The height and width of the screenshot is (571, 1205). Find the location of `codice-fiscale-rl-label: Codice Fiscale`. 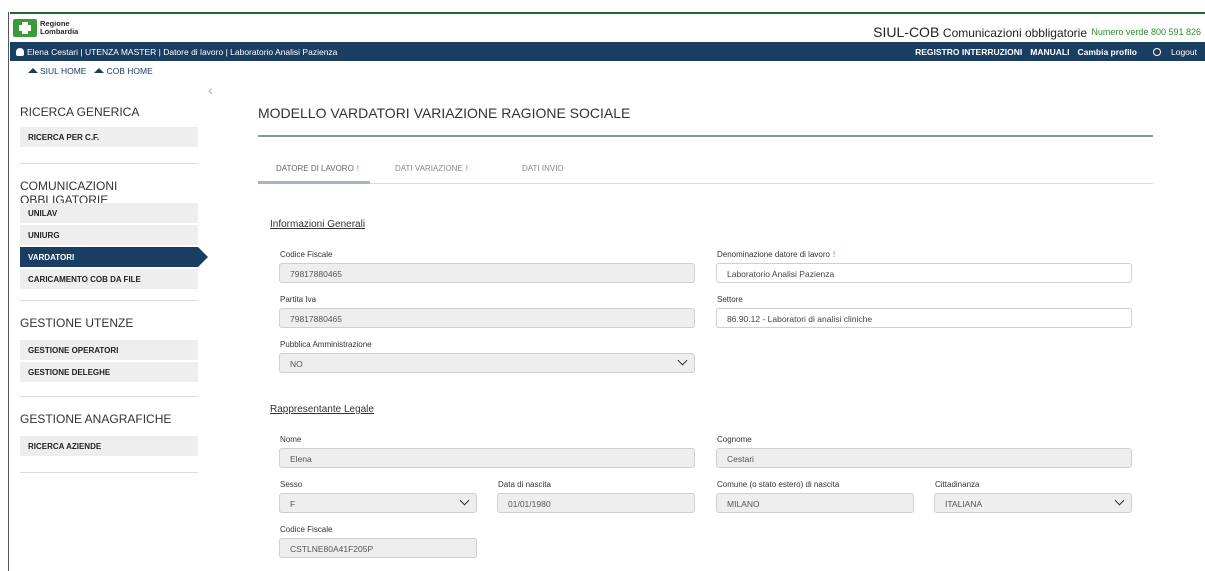

codice-fiscale-rl-label: Codice Fiscale is located at coordinates (306, 529).